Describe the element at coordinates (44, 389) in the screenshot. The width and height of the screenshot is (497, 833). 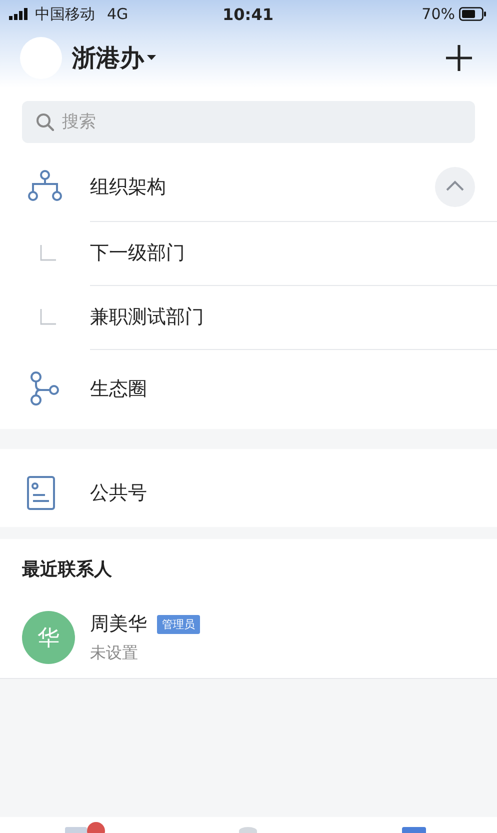
I see `branch-icon` at that location.